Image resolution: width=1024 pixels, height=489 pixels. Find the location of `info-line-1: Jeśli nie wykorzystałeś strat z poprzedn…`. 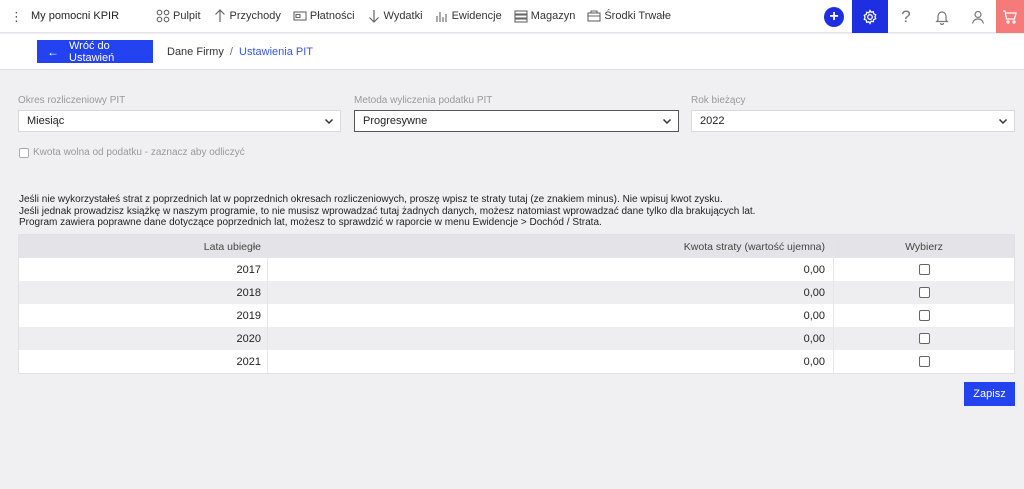

info-line-1: Jeśli nie wykorzystałeś strat z poprzedn… is located at coordinates (371, 199).